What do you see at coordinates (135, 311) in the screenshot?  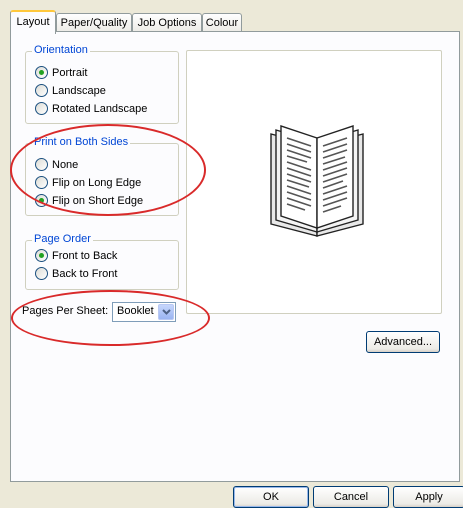 I see `pages-per-sheet-value: Booklet` at bounding box center [135, 311].